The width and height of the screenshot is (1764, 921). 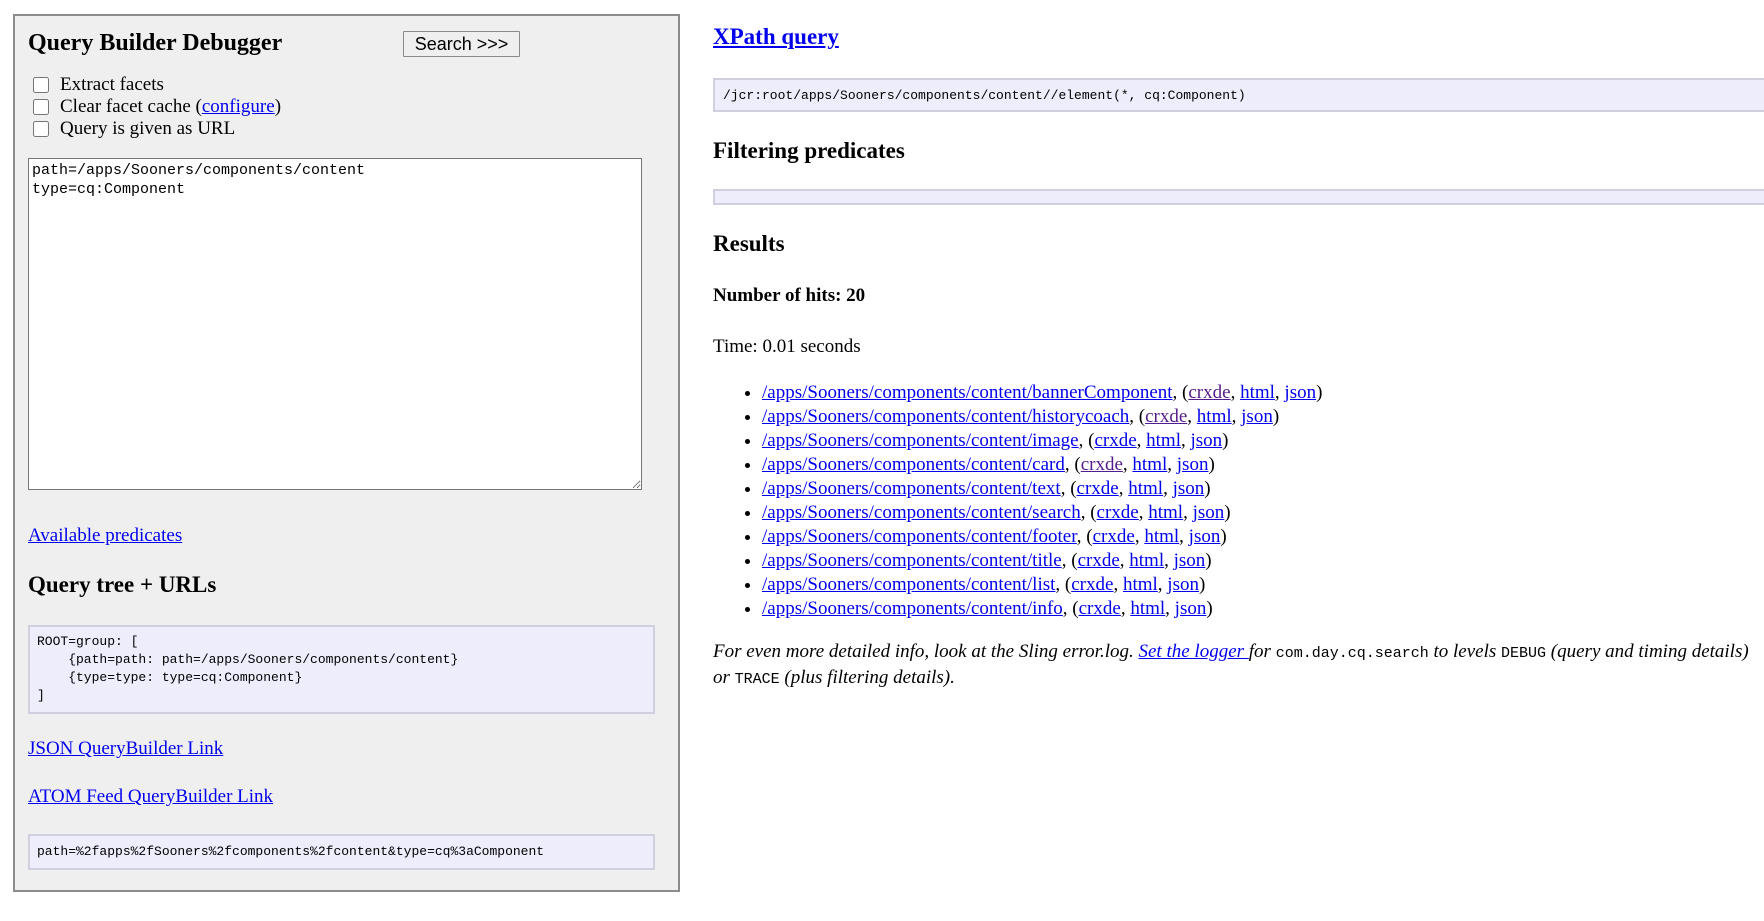 What do you see at coordinates (912, 560) in the screenshot?
I see `result-path-link: /apps/Sooners/components/content/title` at bounding box center [912, 560].